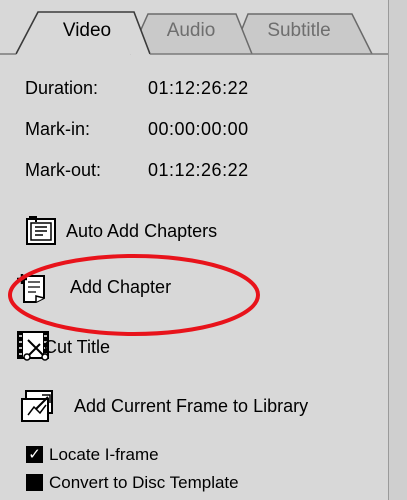 The image size is (407, 500). What do you see at coordinates (198, 129) in the screenshot?
I see `markin-value: 00:00:00:00` at bounding box center [198, 129].